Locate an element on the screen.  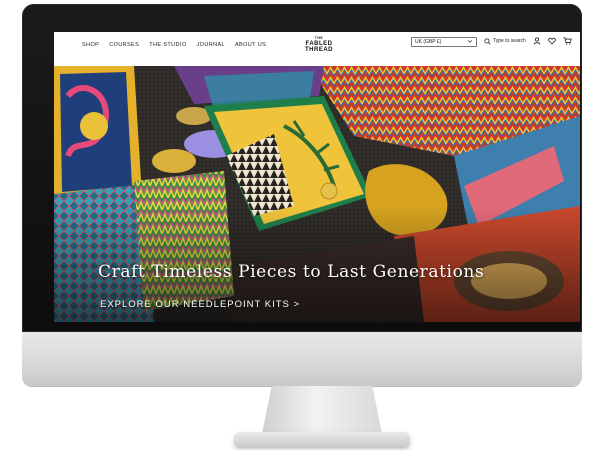
nav-menu: SHOP COURSES THE STUDIO JOURNAL ABOUT US is located at coordinates (174, 45).